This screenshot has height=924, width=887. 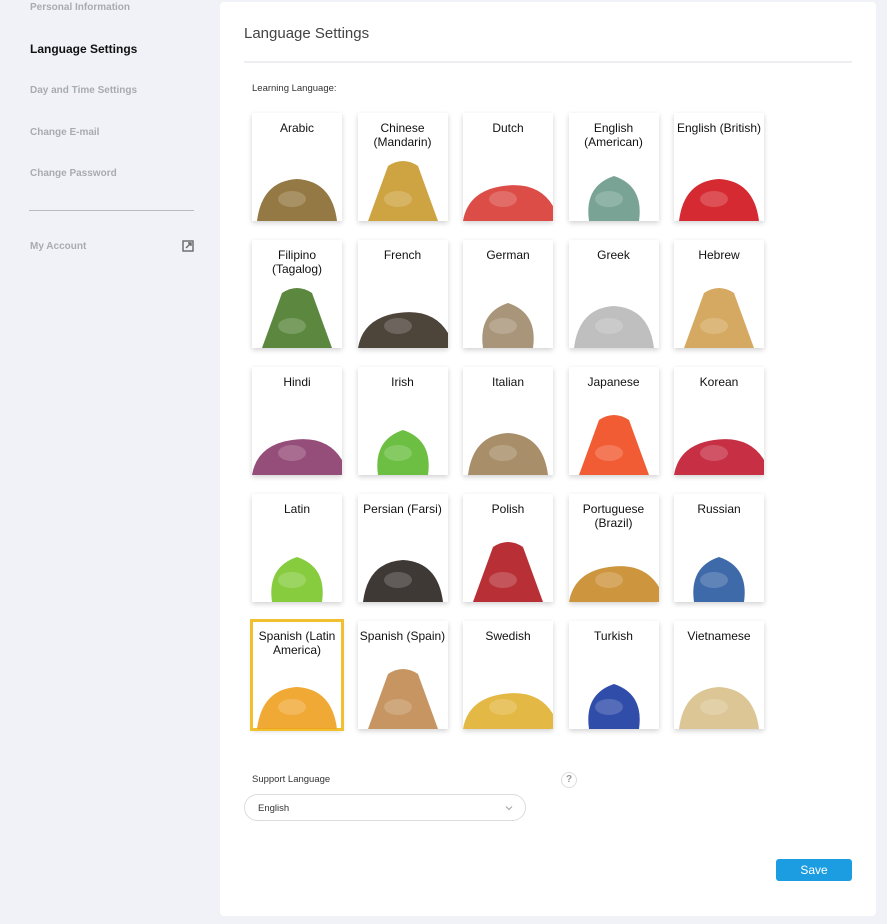 I want to click on language-card: Korean, so click(x=719, y=421).